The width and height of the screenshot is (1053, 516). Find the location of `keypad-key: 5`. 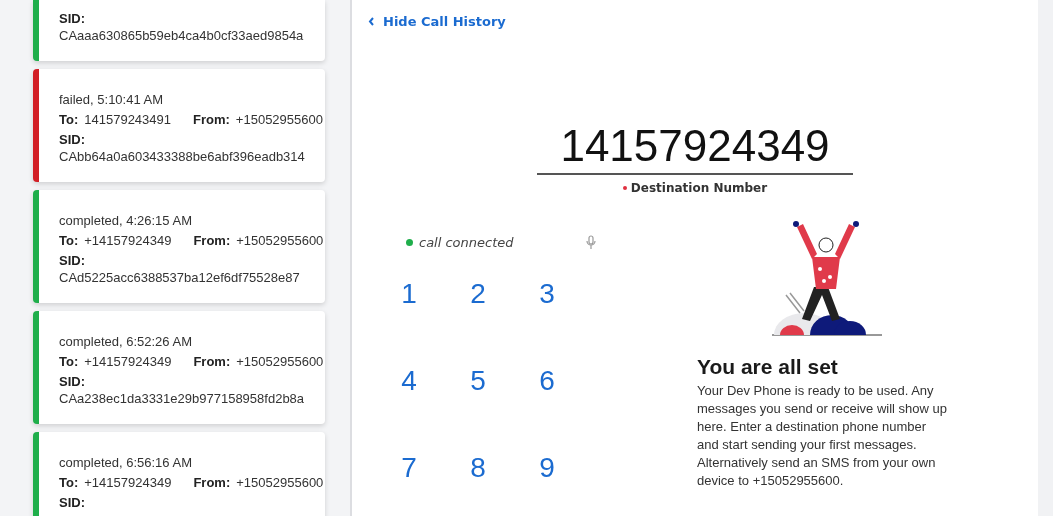

keypad-key: 5 is located at coordinates (478, 380).